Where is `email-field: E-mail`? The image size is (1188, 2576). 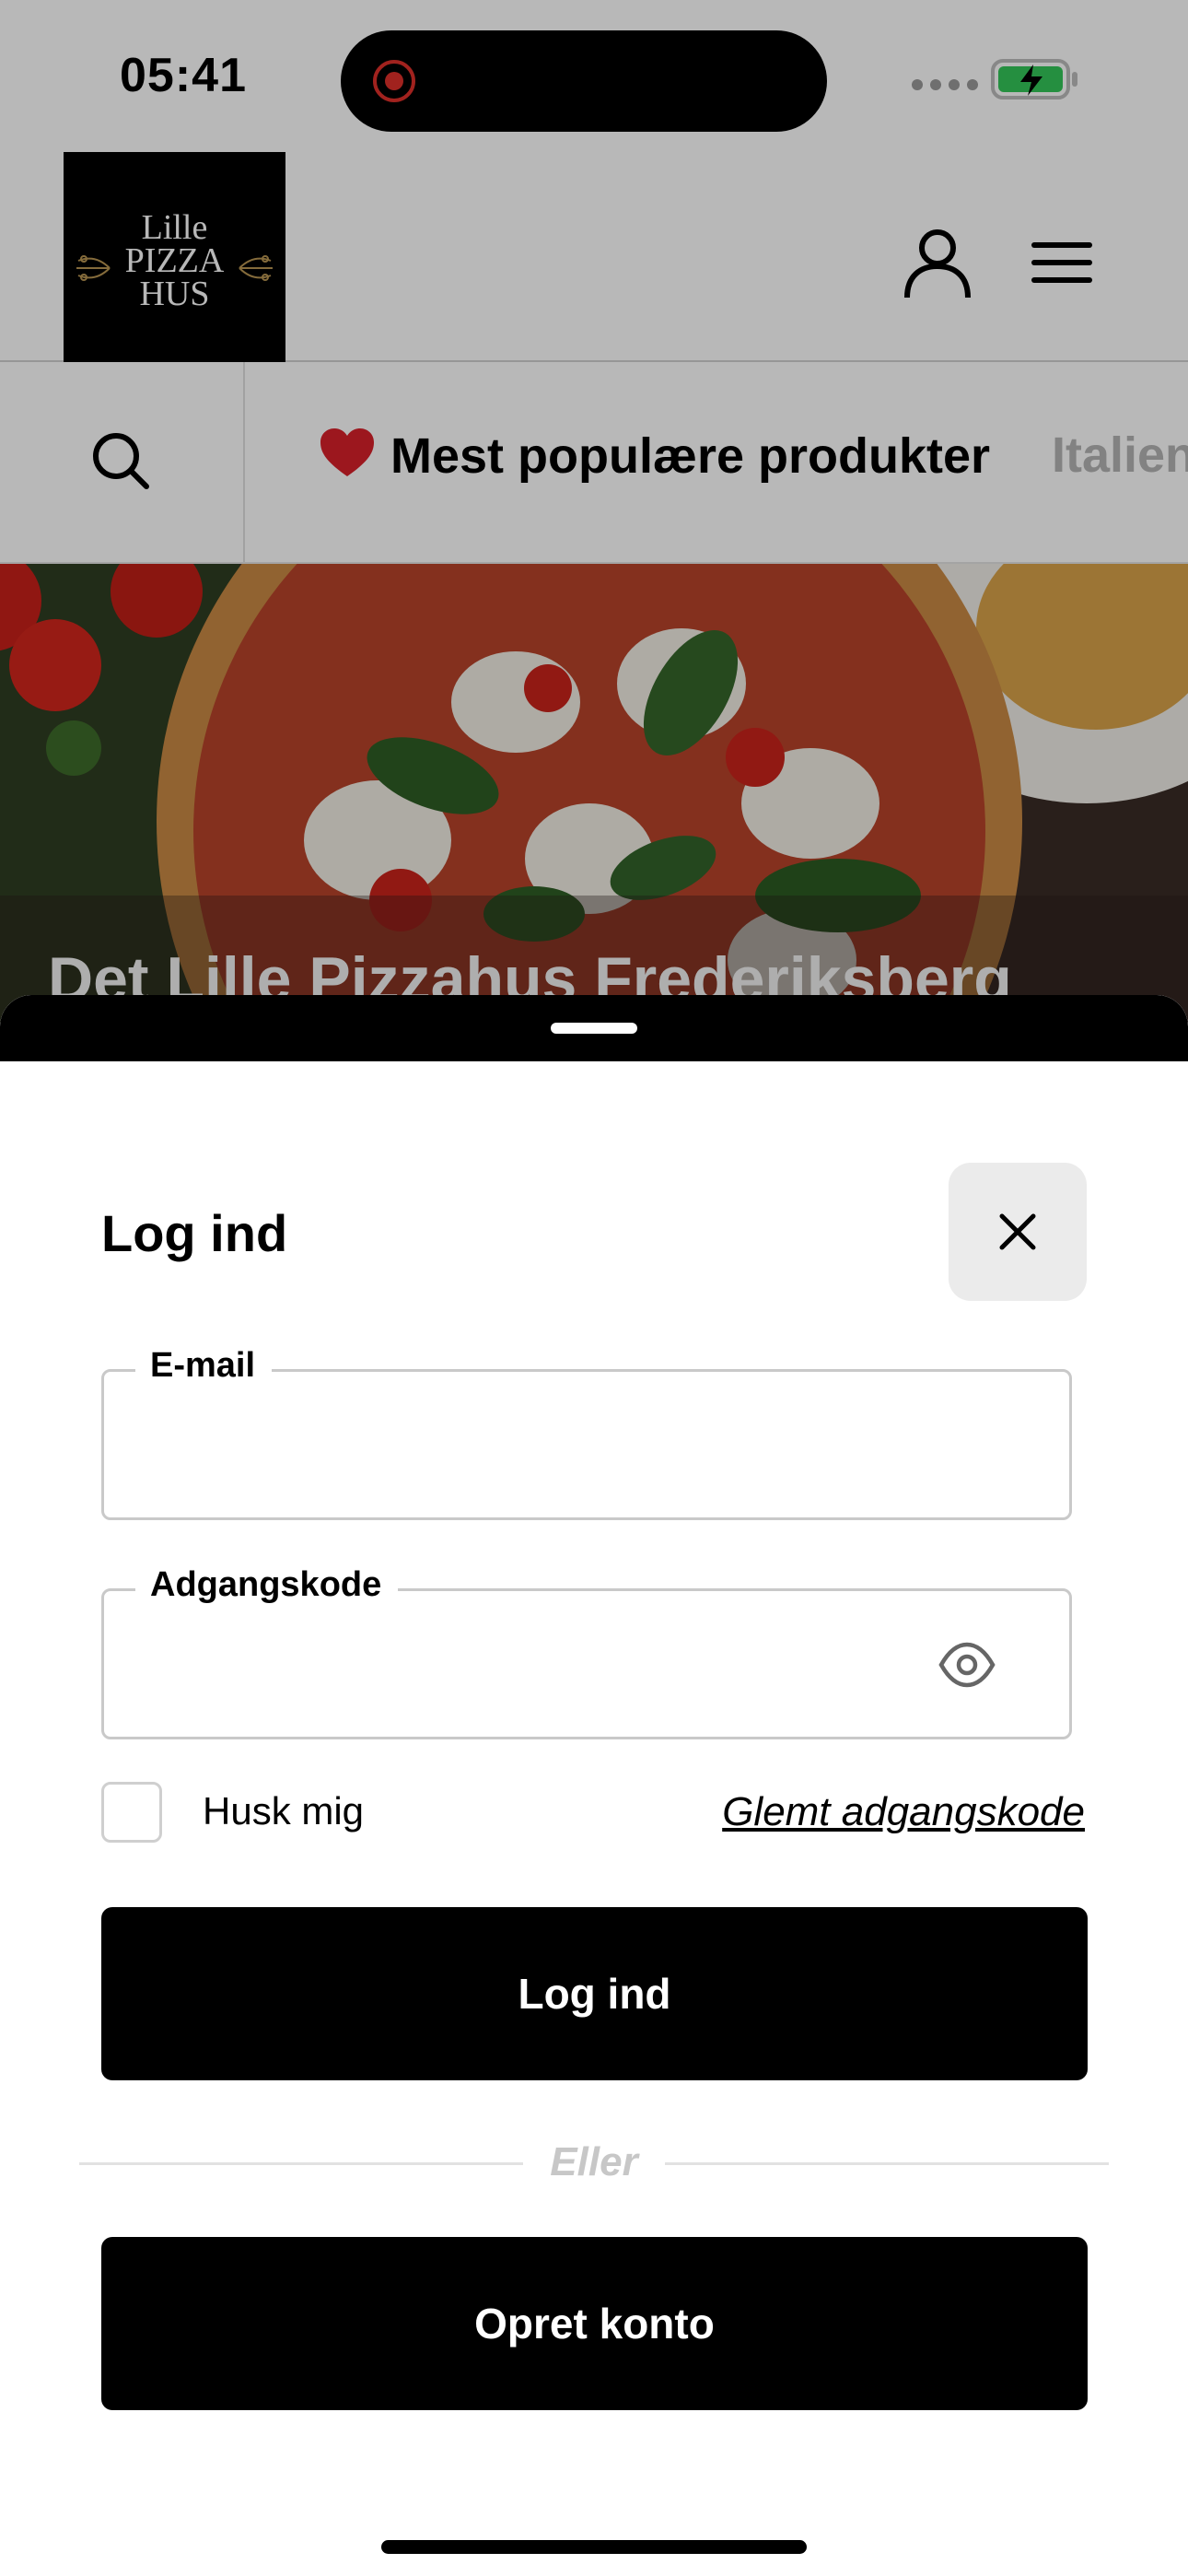
email-field: E-mail is located at coordinates (586, 1433).